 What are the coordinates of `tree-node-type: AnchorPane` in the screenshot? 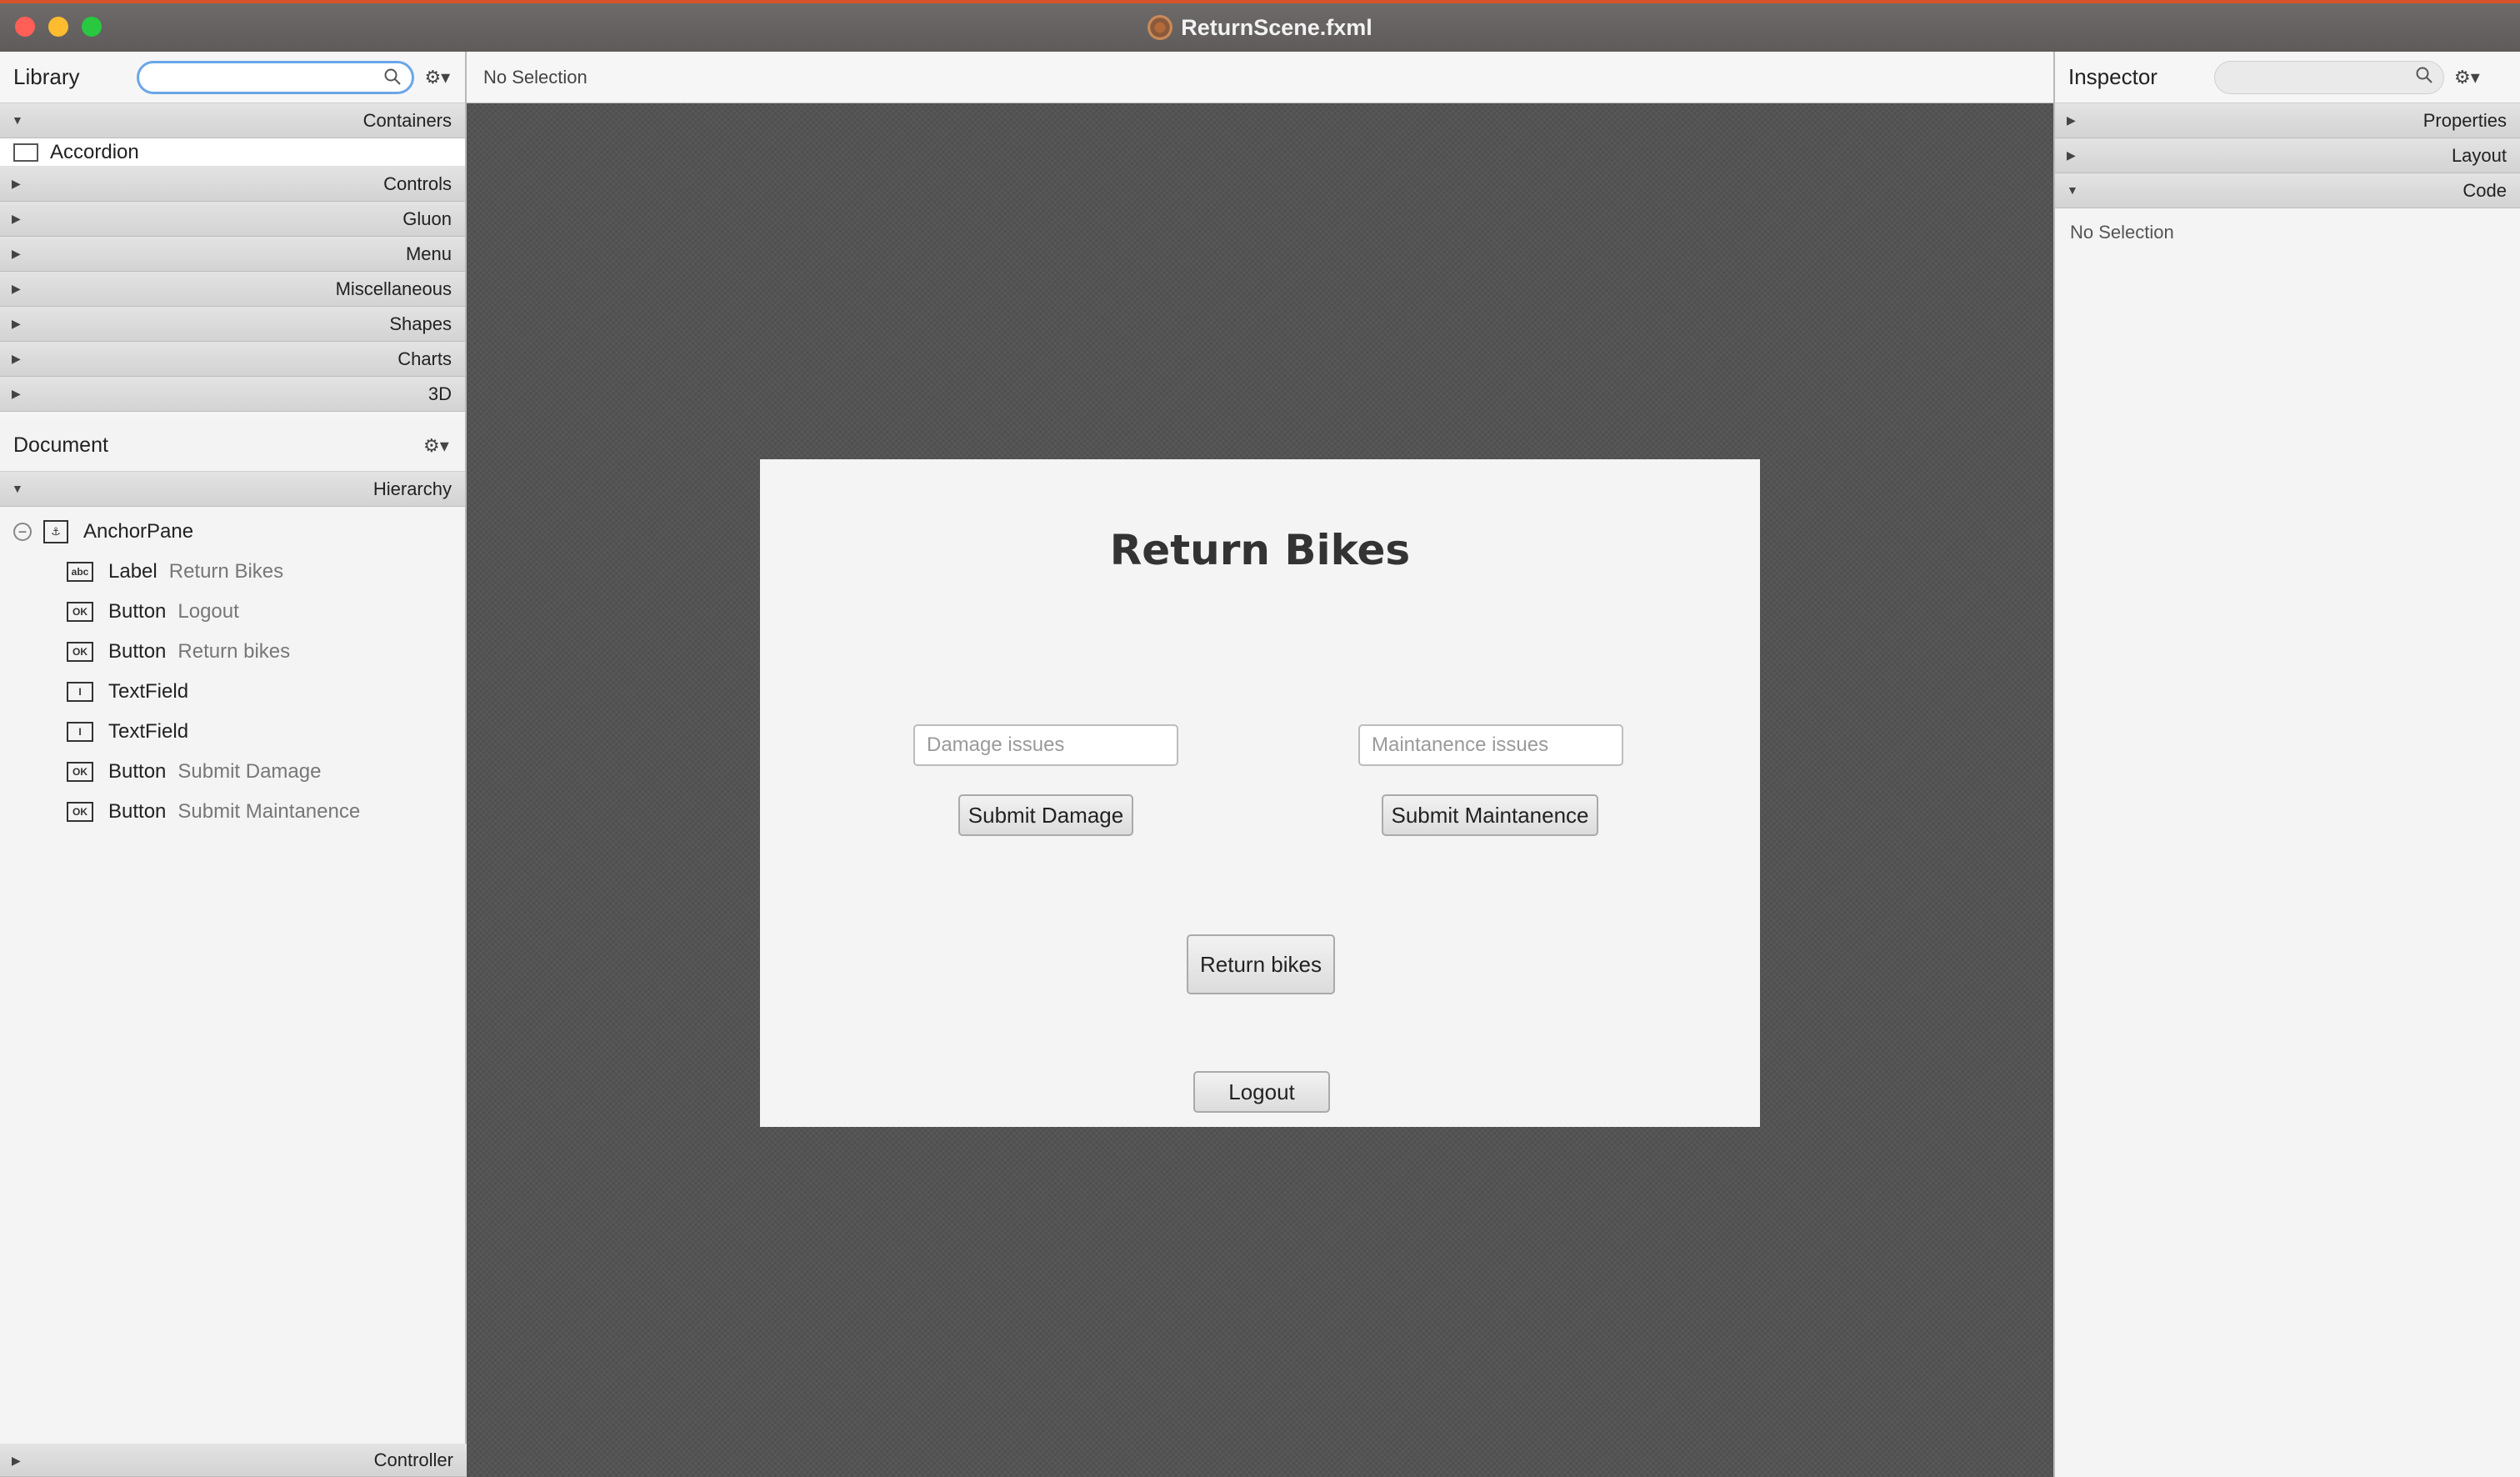 It's located at (138, 531).